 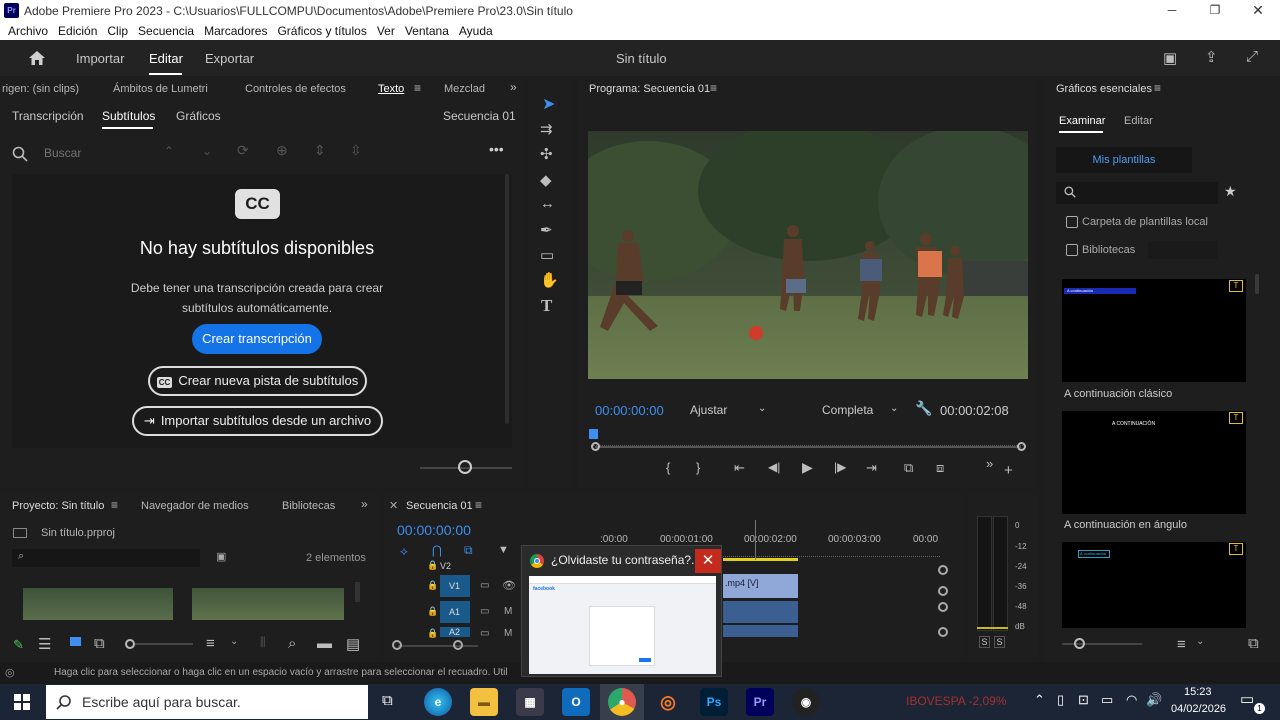 I want to click on menu-ventana: Ventana, so click(x=427, y=31).